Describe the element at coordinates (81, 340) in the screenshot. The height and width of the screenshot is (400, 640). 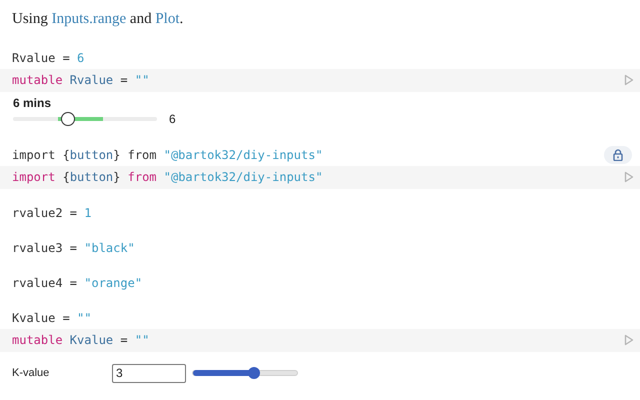
I see `code-text: mutable Kvalue = ""` at that location.